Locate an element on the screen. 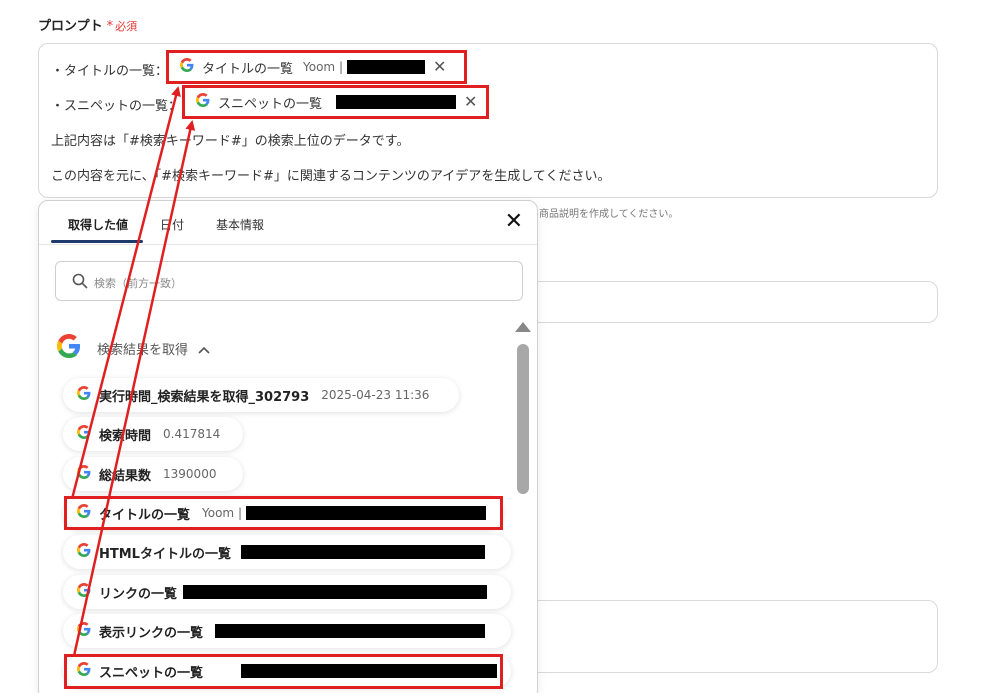 This screenshot has width=988, height=693. list-item-search-time: 検索時間 0.417814 is located at coordinates (153, 434).